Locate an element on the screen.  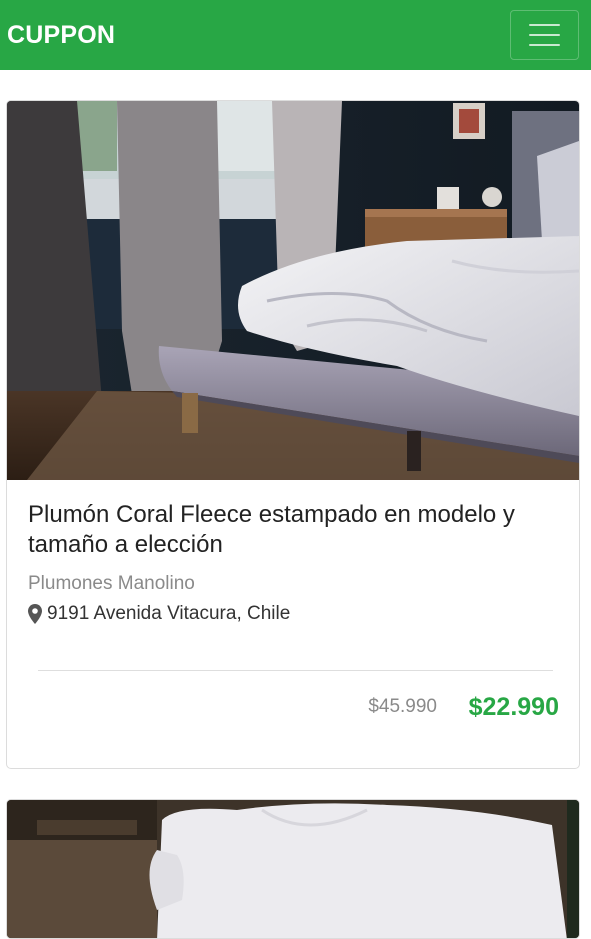
top-navbar: CUPPON is located at coordinates (295, 35).